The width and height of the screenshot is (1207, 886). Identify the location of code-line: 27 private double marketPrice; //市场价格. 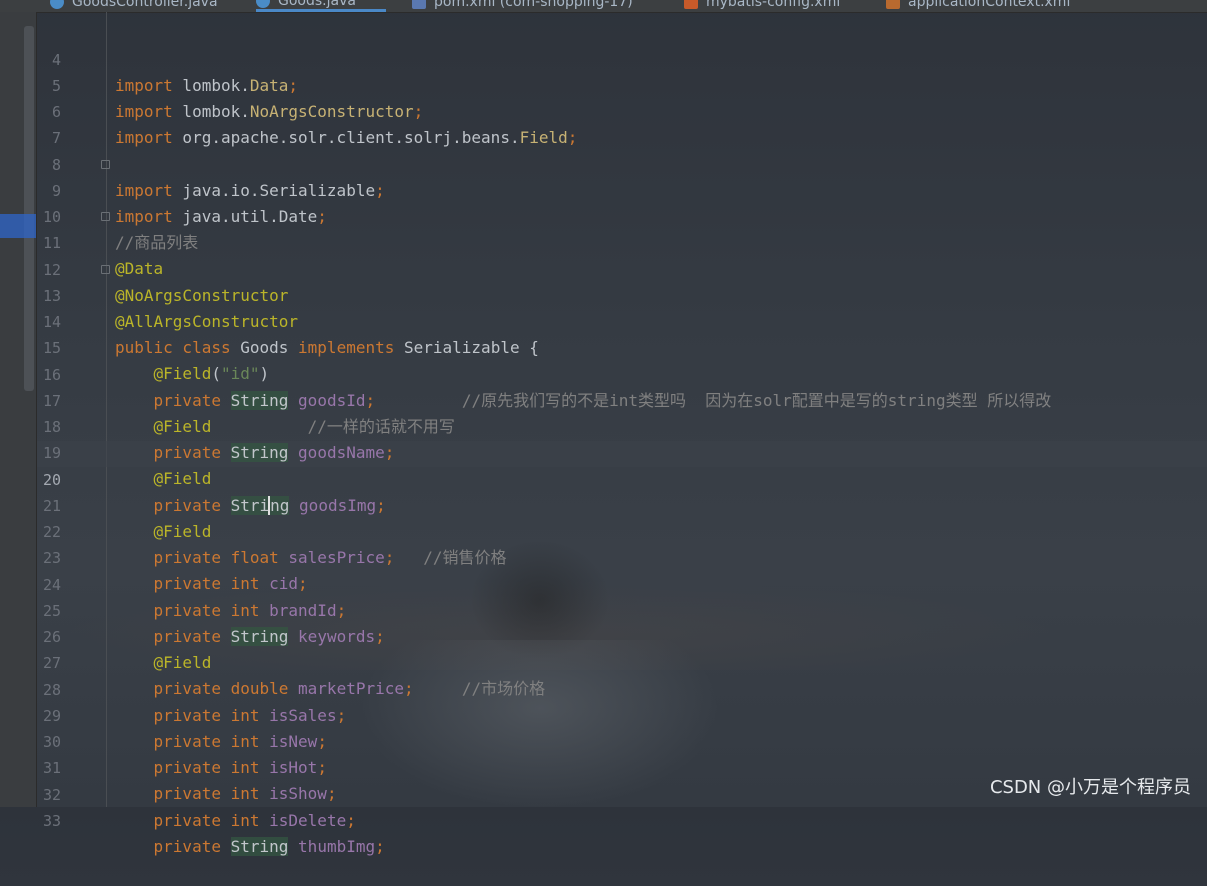
(603, 661).